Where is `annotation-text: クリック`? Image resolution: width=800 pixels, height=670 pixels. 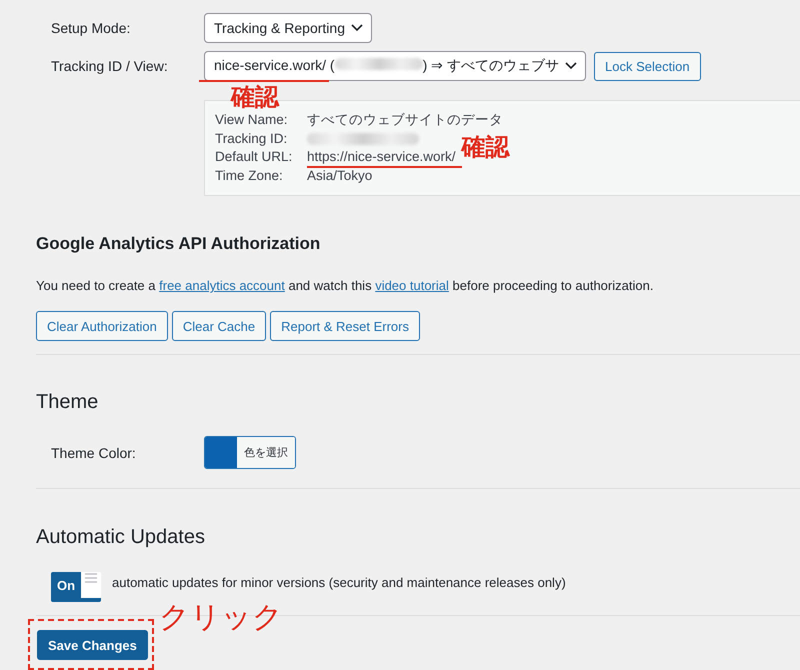
annotation-text: クリック is located at coordinates (221, 618).